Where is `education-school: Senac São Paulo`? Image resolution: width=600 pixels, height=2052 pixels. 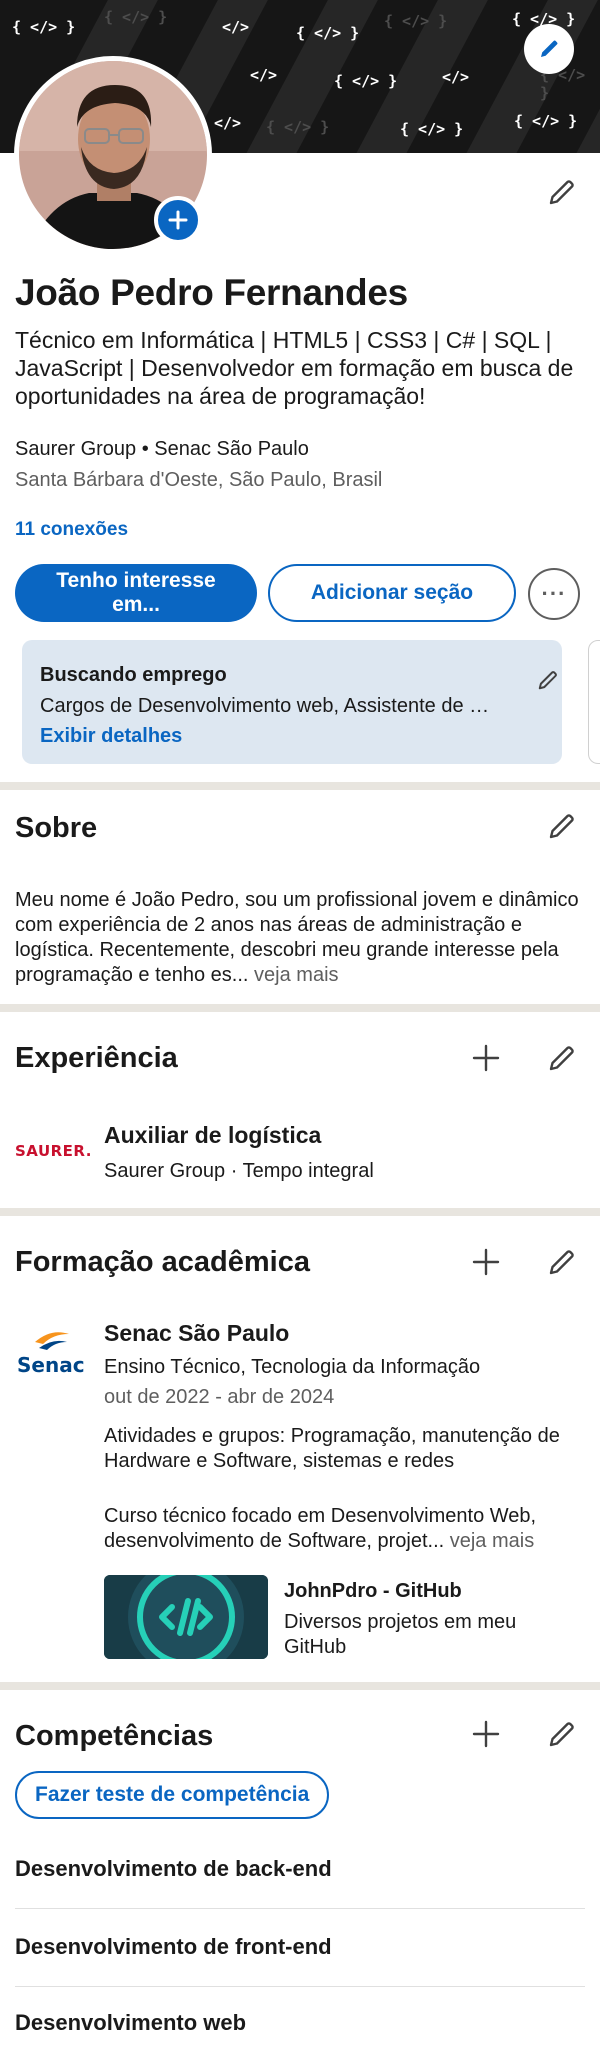 education-school: Senac São Paulo is located at coordinates (196, 1333).